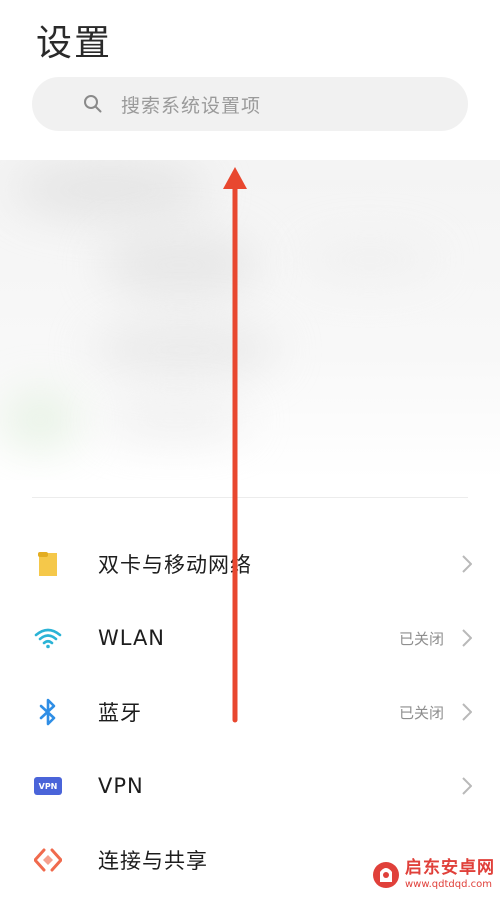 The width and height of the screenshot is (500, 905). I want to click on vpn-icon-text: VPN, so click(48, 786).